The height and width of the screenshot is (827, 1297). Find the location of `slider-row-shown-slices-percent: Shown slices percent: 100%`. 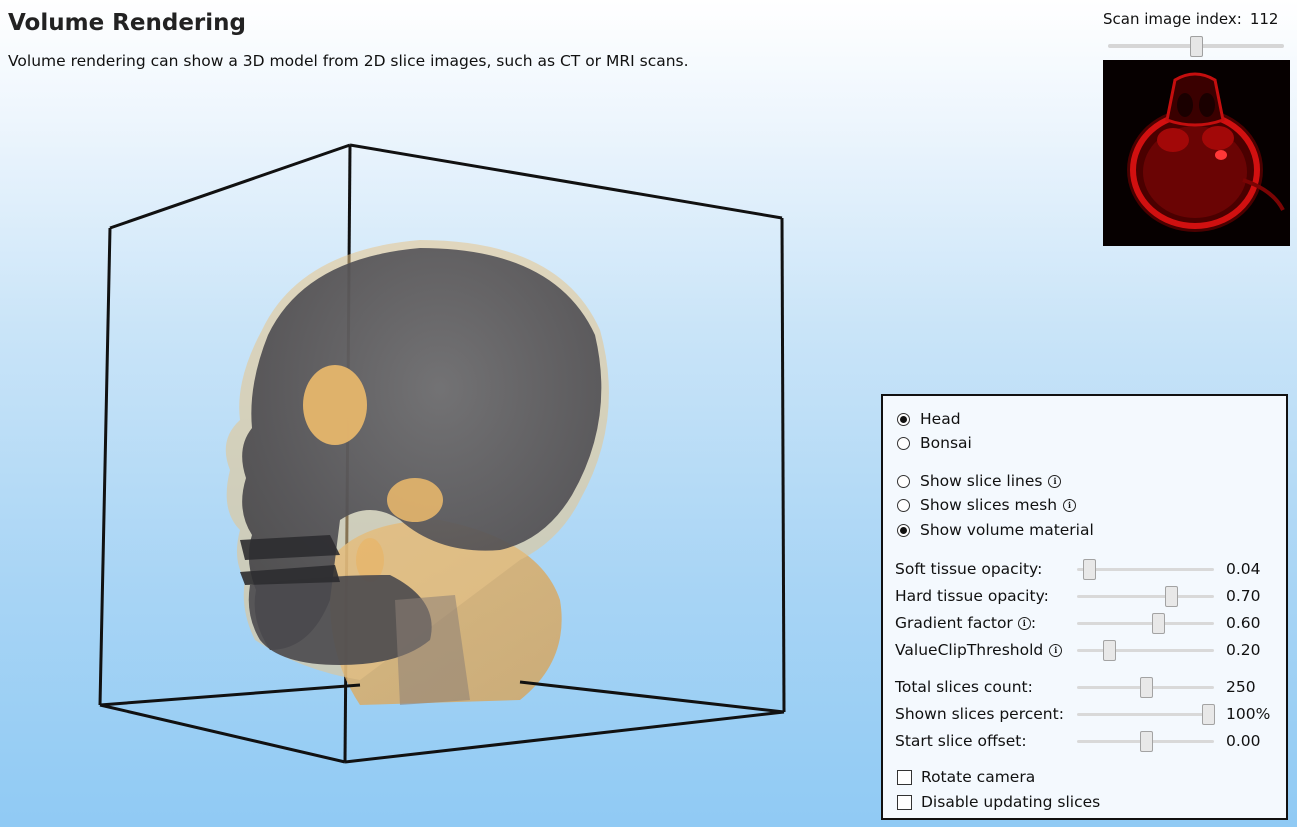

slider-row-shown-slices-percent: Shown slices percent: 100% is located at coordinates (1087, 714).